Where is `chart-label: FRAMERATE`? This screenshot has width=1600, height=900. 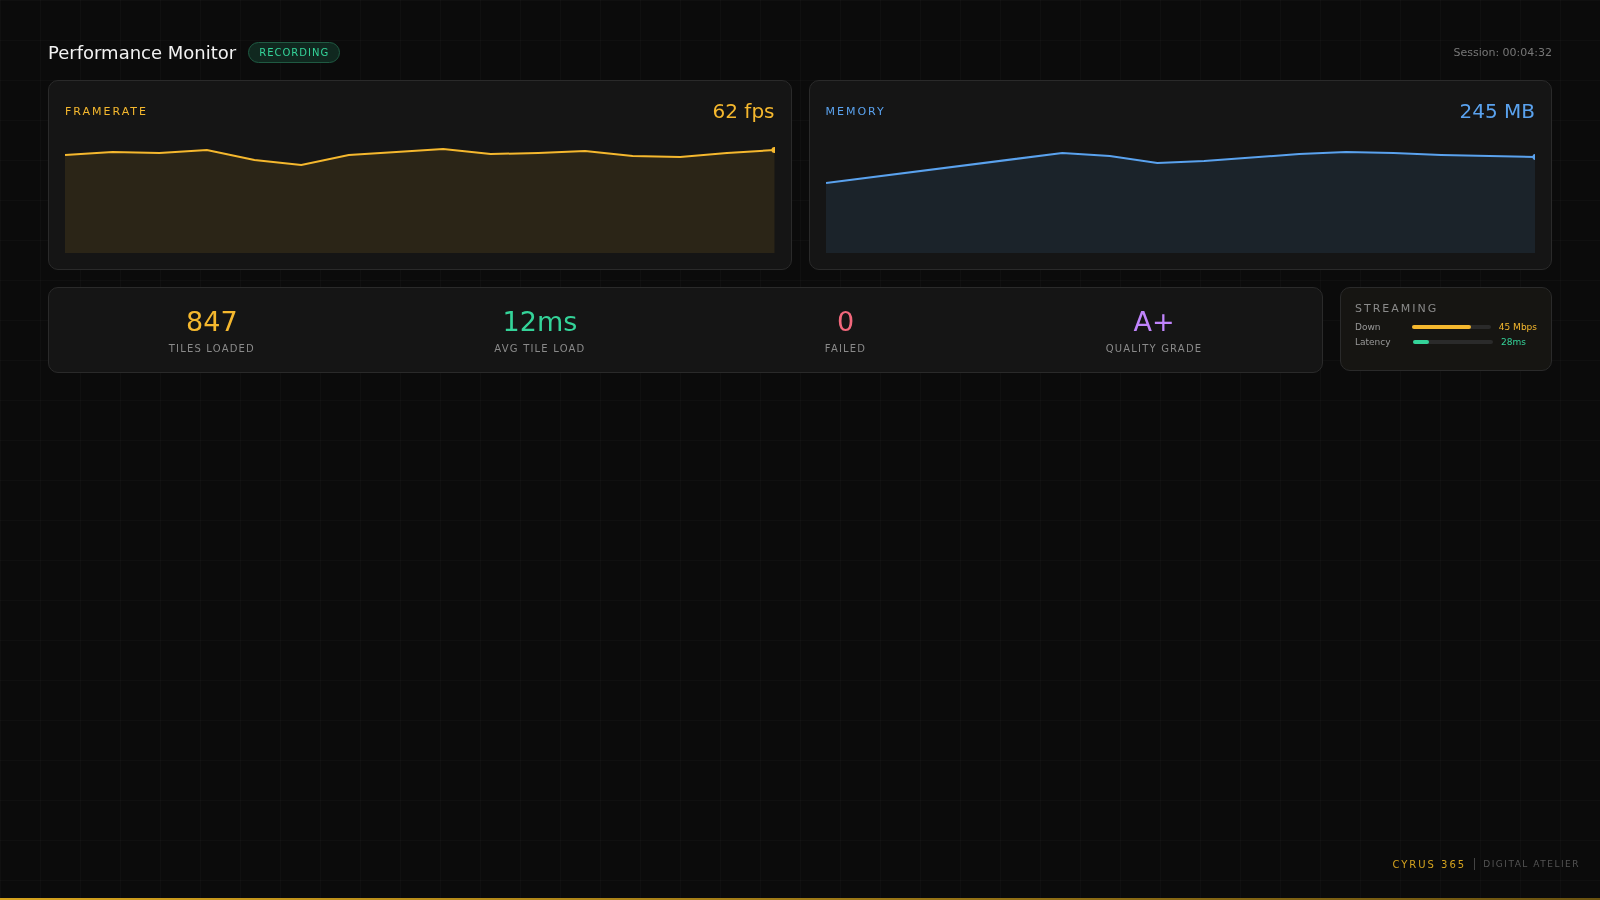
chart-label: FRAMERATE is located at coordinates (107, 111).